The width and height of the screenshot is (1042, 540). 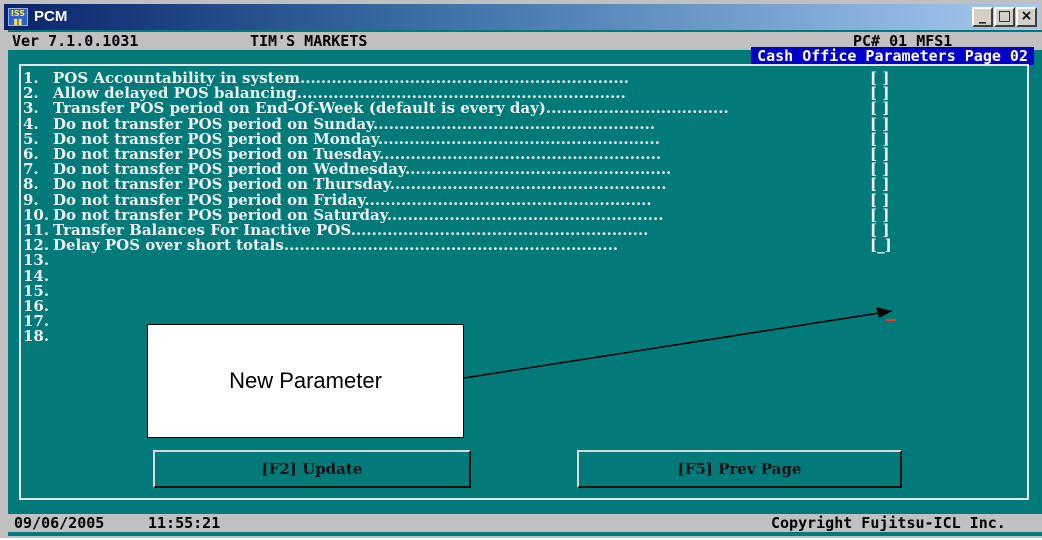 What do you see at coordinates (522, 17) in the screenshot?
I see `title-bar: ISS ▮▮ PCM _ □ ×` at bounding box center [522, 17].